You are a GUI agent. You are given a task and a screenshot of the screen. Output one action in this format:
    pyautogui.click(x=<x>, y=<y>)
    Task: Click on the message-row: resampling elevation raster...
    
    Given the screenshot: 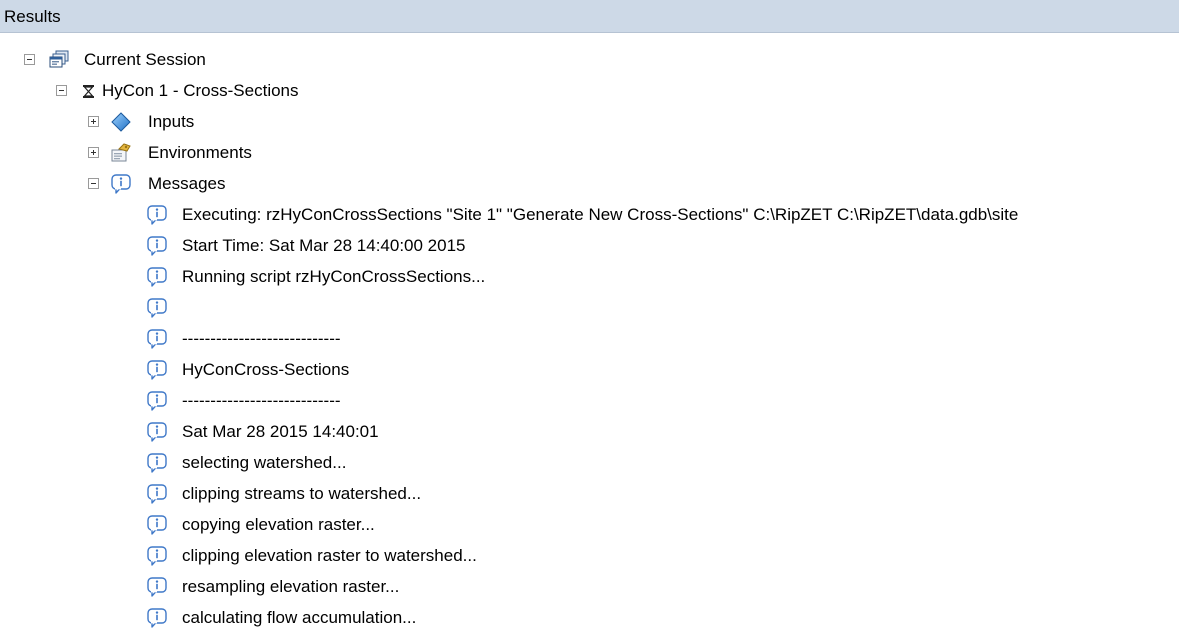 What is the action you would take?
    pyautogui.click(x=589, y=587)
    